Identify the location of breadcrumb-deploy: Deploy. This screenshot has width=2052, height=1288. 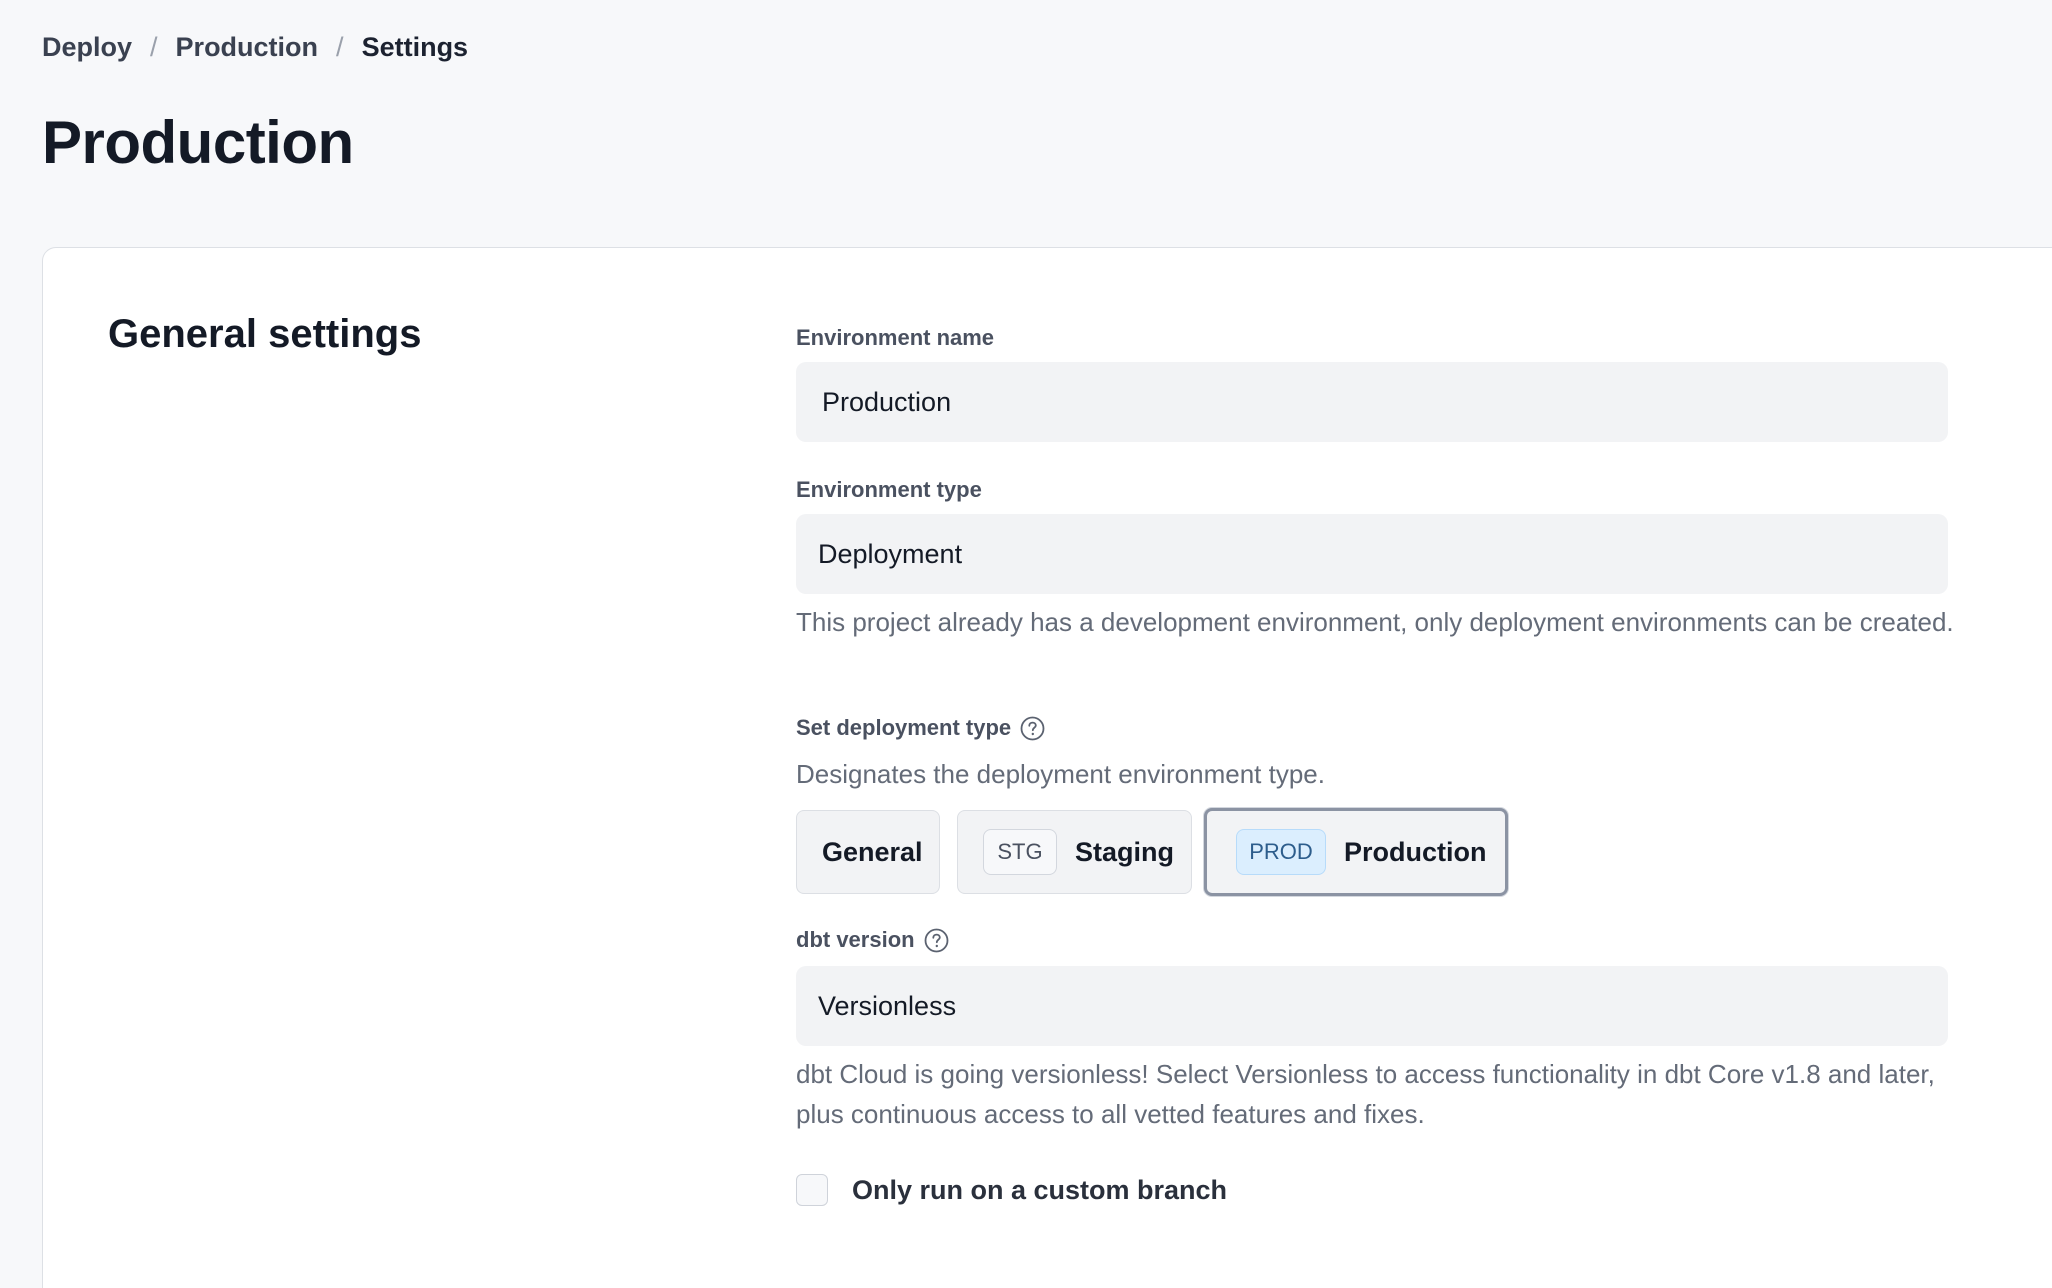
(87, 47).